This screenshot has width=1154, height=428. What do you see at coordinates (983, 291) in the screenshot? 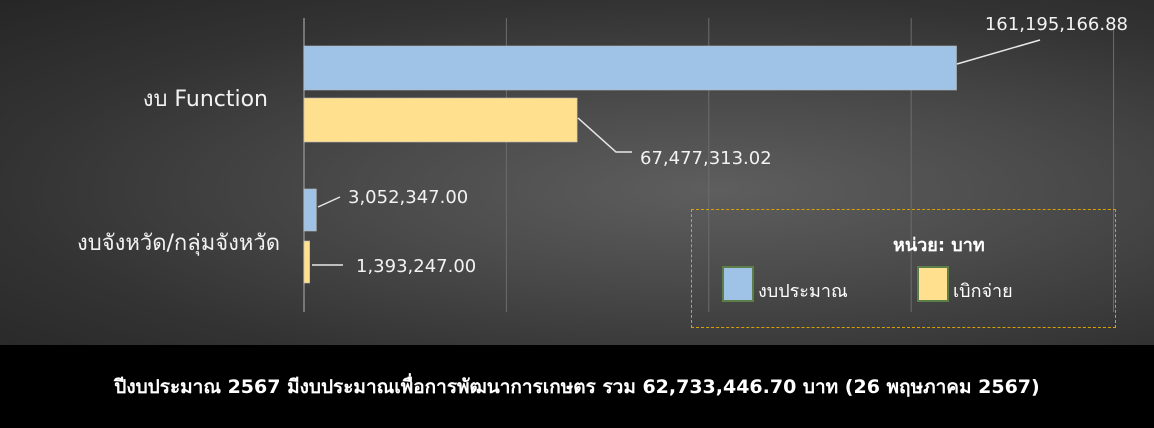
I see `legend-label-disbursed: เบิกจ่าย` at bounding box center [983, 291].